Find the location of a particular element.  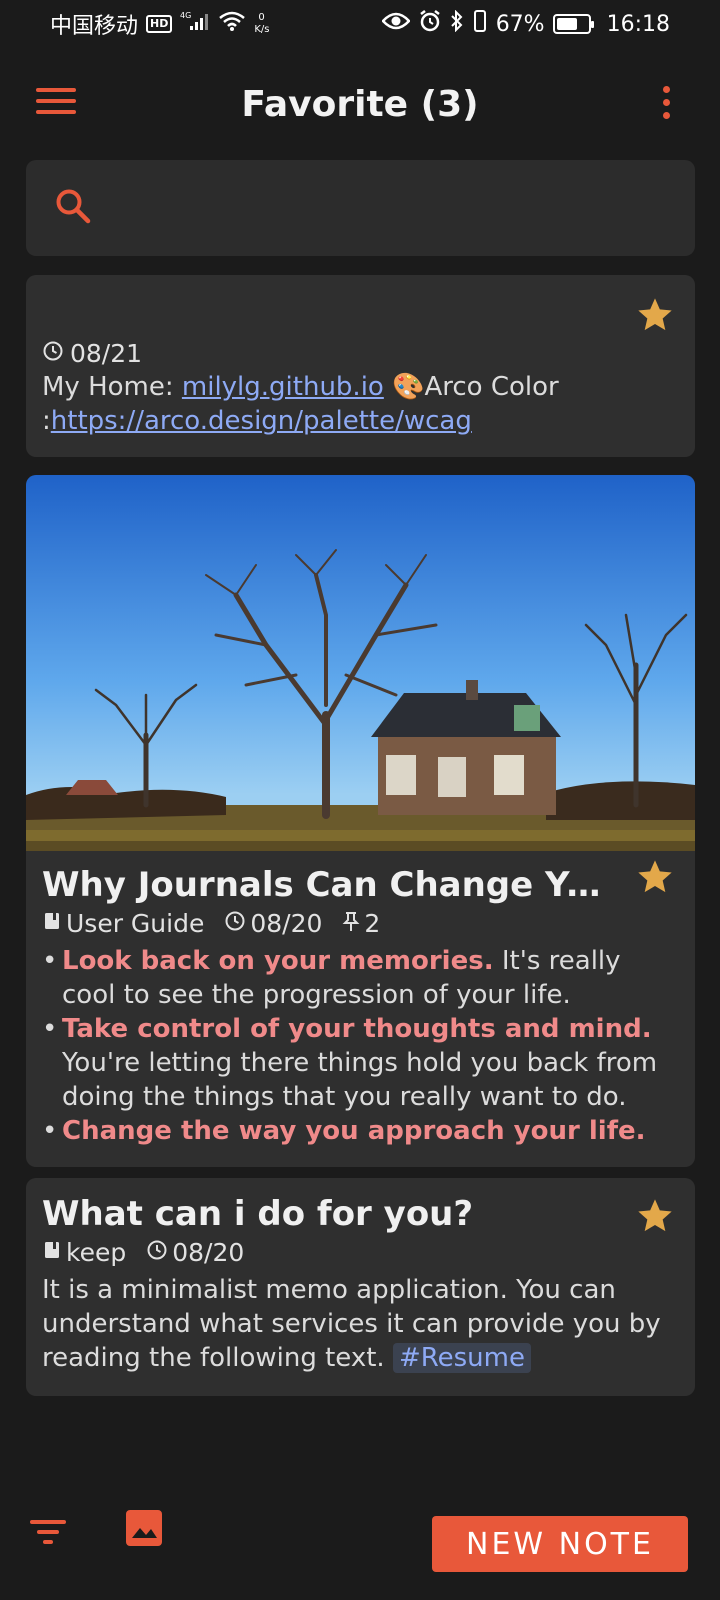

net-speed-value: 0 is located at coordinates (261, 17).